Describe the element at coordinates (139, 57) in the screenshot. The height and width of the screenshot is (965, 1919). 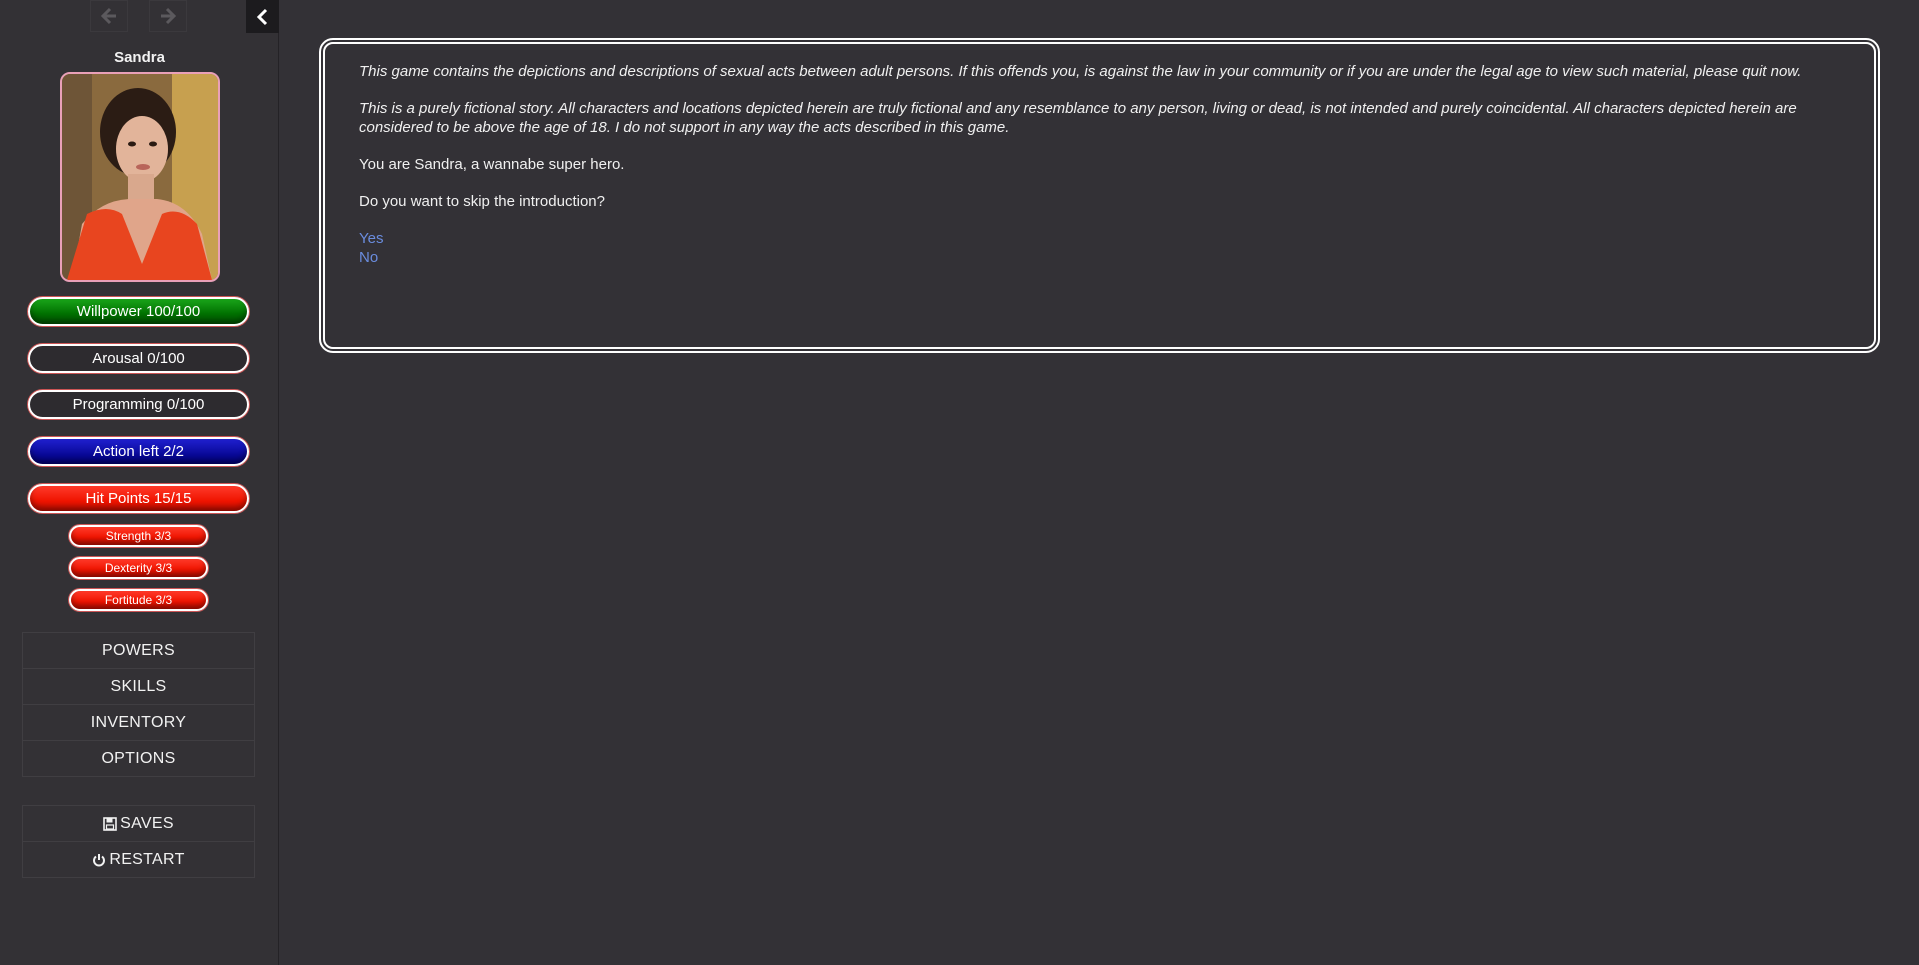
I see `character-name: Sandra` at that location.